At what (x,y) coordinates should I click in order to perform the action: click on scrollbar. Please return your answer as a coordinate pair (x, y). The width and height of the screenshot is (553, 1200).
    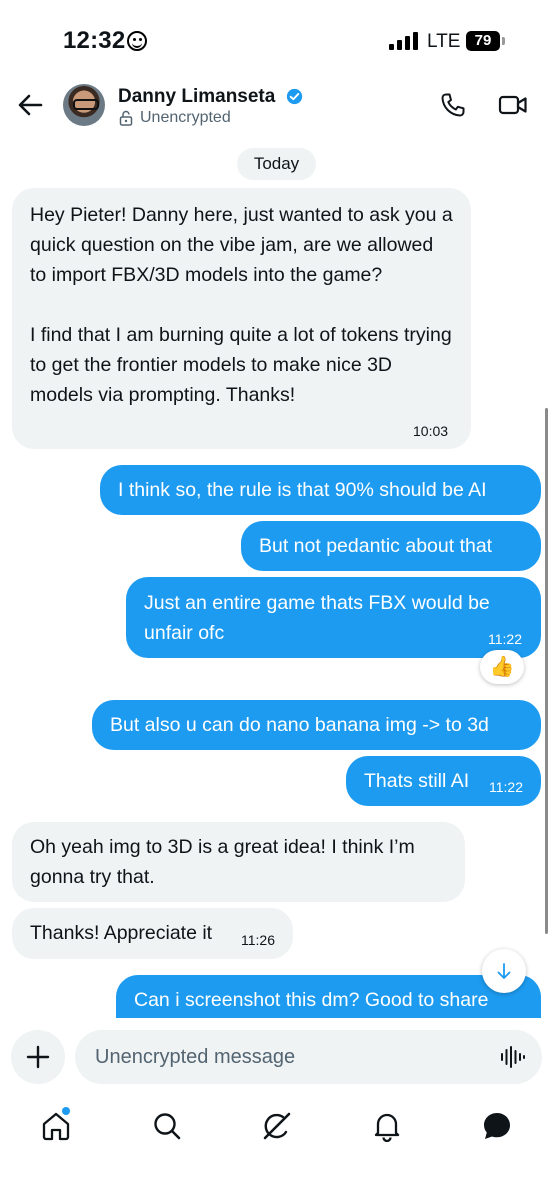
    Looking at the image, I should click on (546, 671).